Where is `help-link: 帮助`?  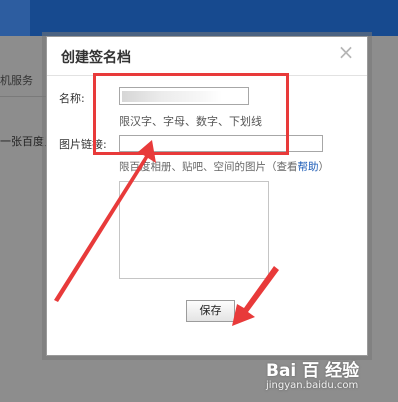 help-link: 帮助 is located at coordinates (308, 167).